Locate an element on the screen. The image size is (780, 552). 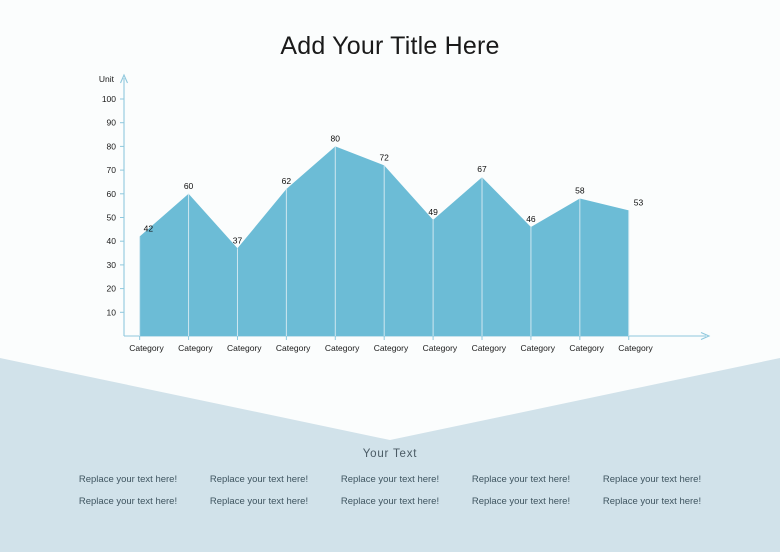
data-point-label: 46 is located at coordinates (531, 219).